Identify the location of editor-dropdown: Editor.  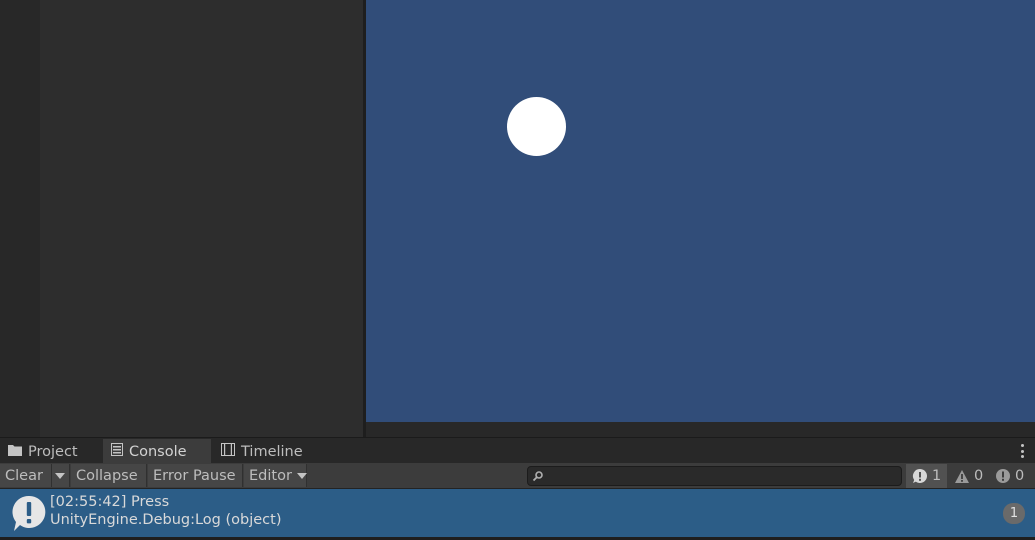
(275, 475).